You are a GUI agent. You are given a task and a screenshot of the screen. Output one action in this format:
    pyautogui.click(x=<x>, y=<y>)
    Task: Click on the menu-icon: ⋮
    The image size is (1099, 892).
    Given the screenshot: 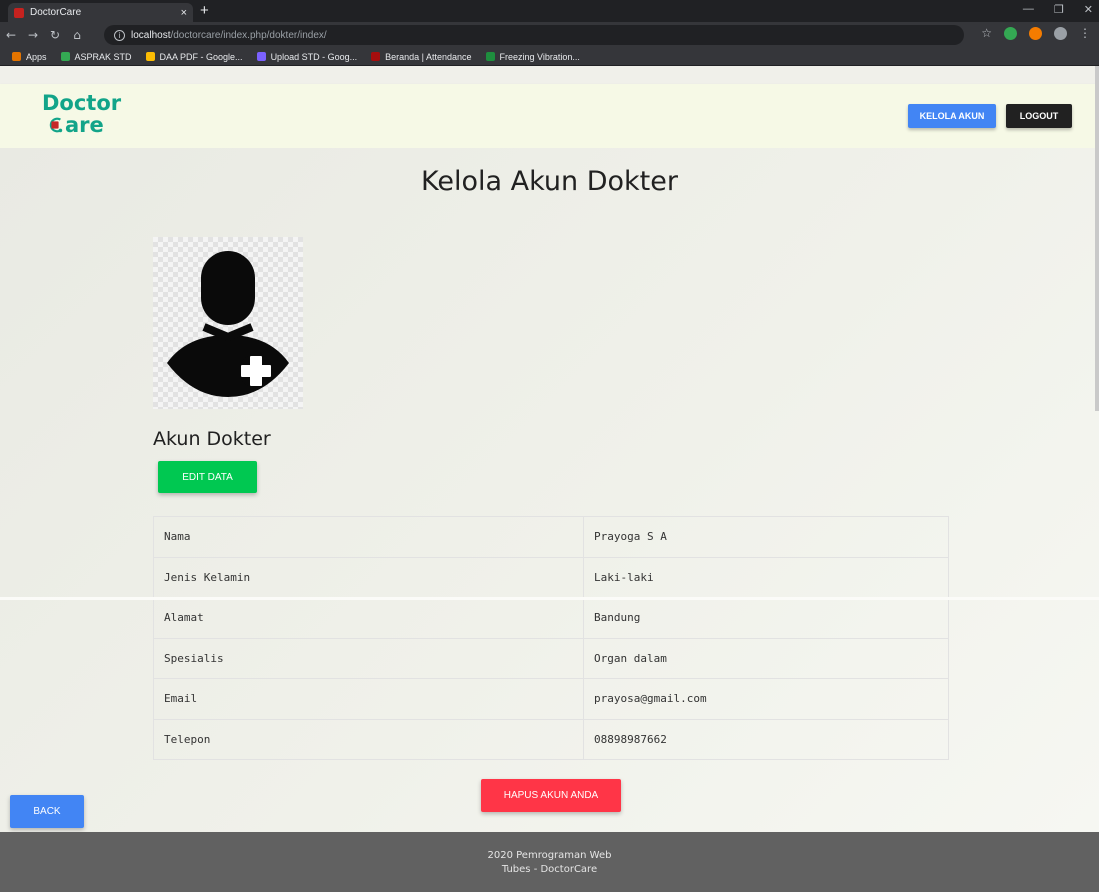 What is the action you would take?
    pyautogui.click(x=1085, y=33)
    